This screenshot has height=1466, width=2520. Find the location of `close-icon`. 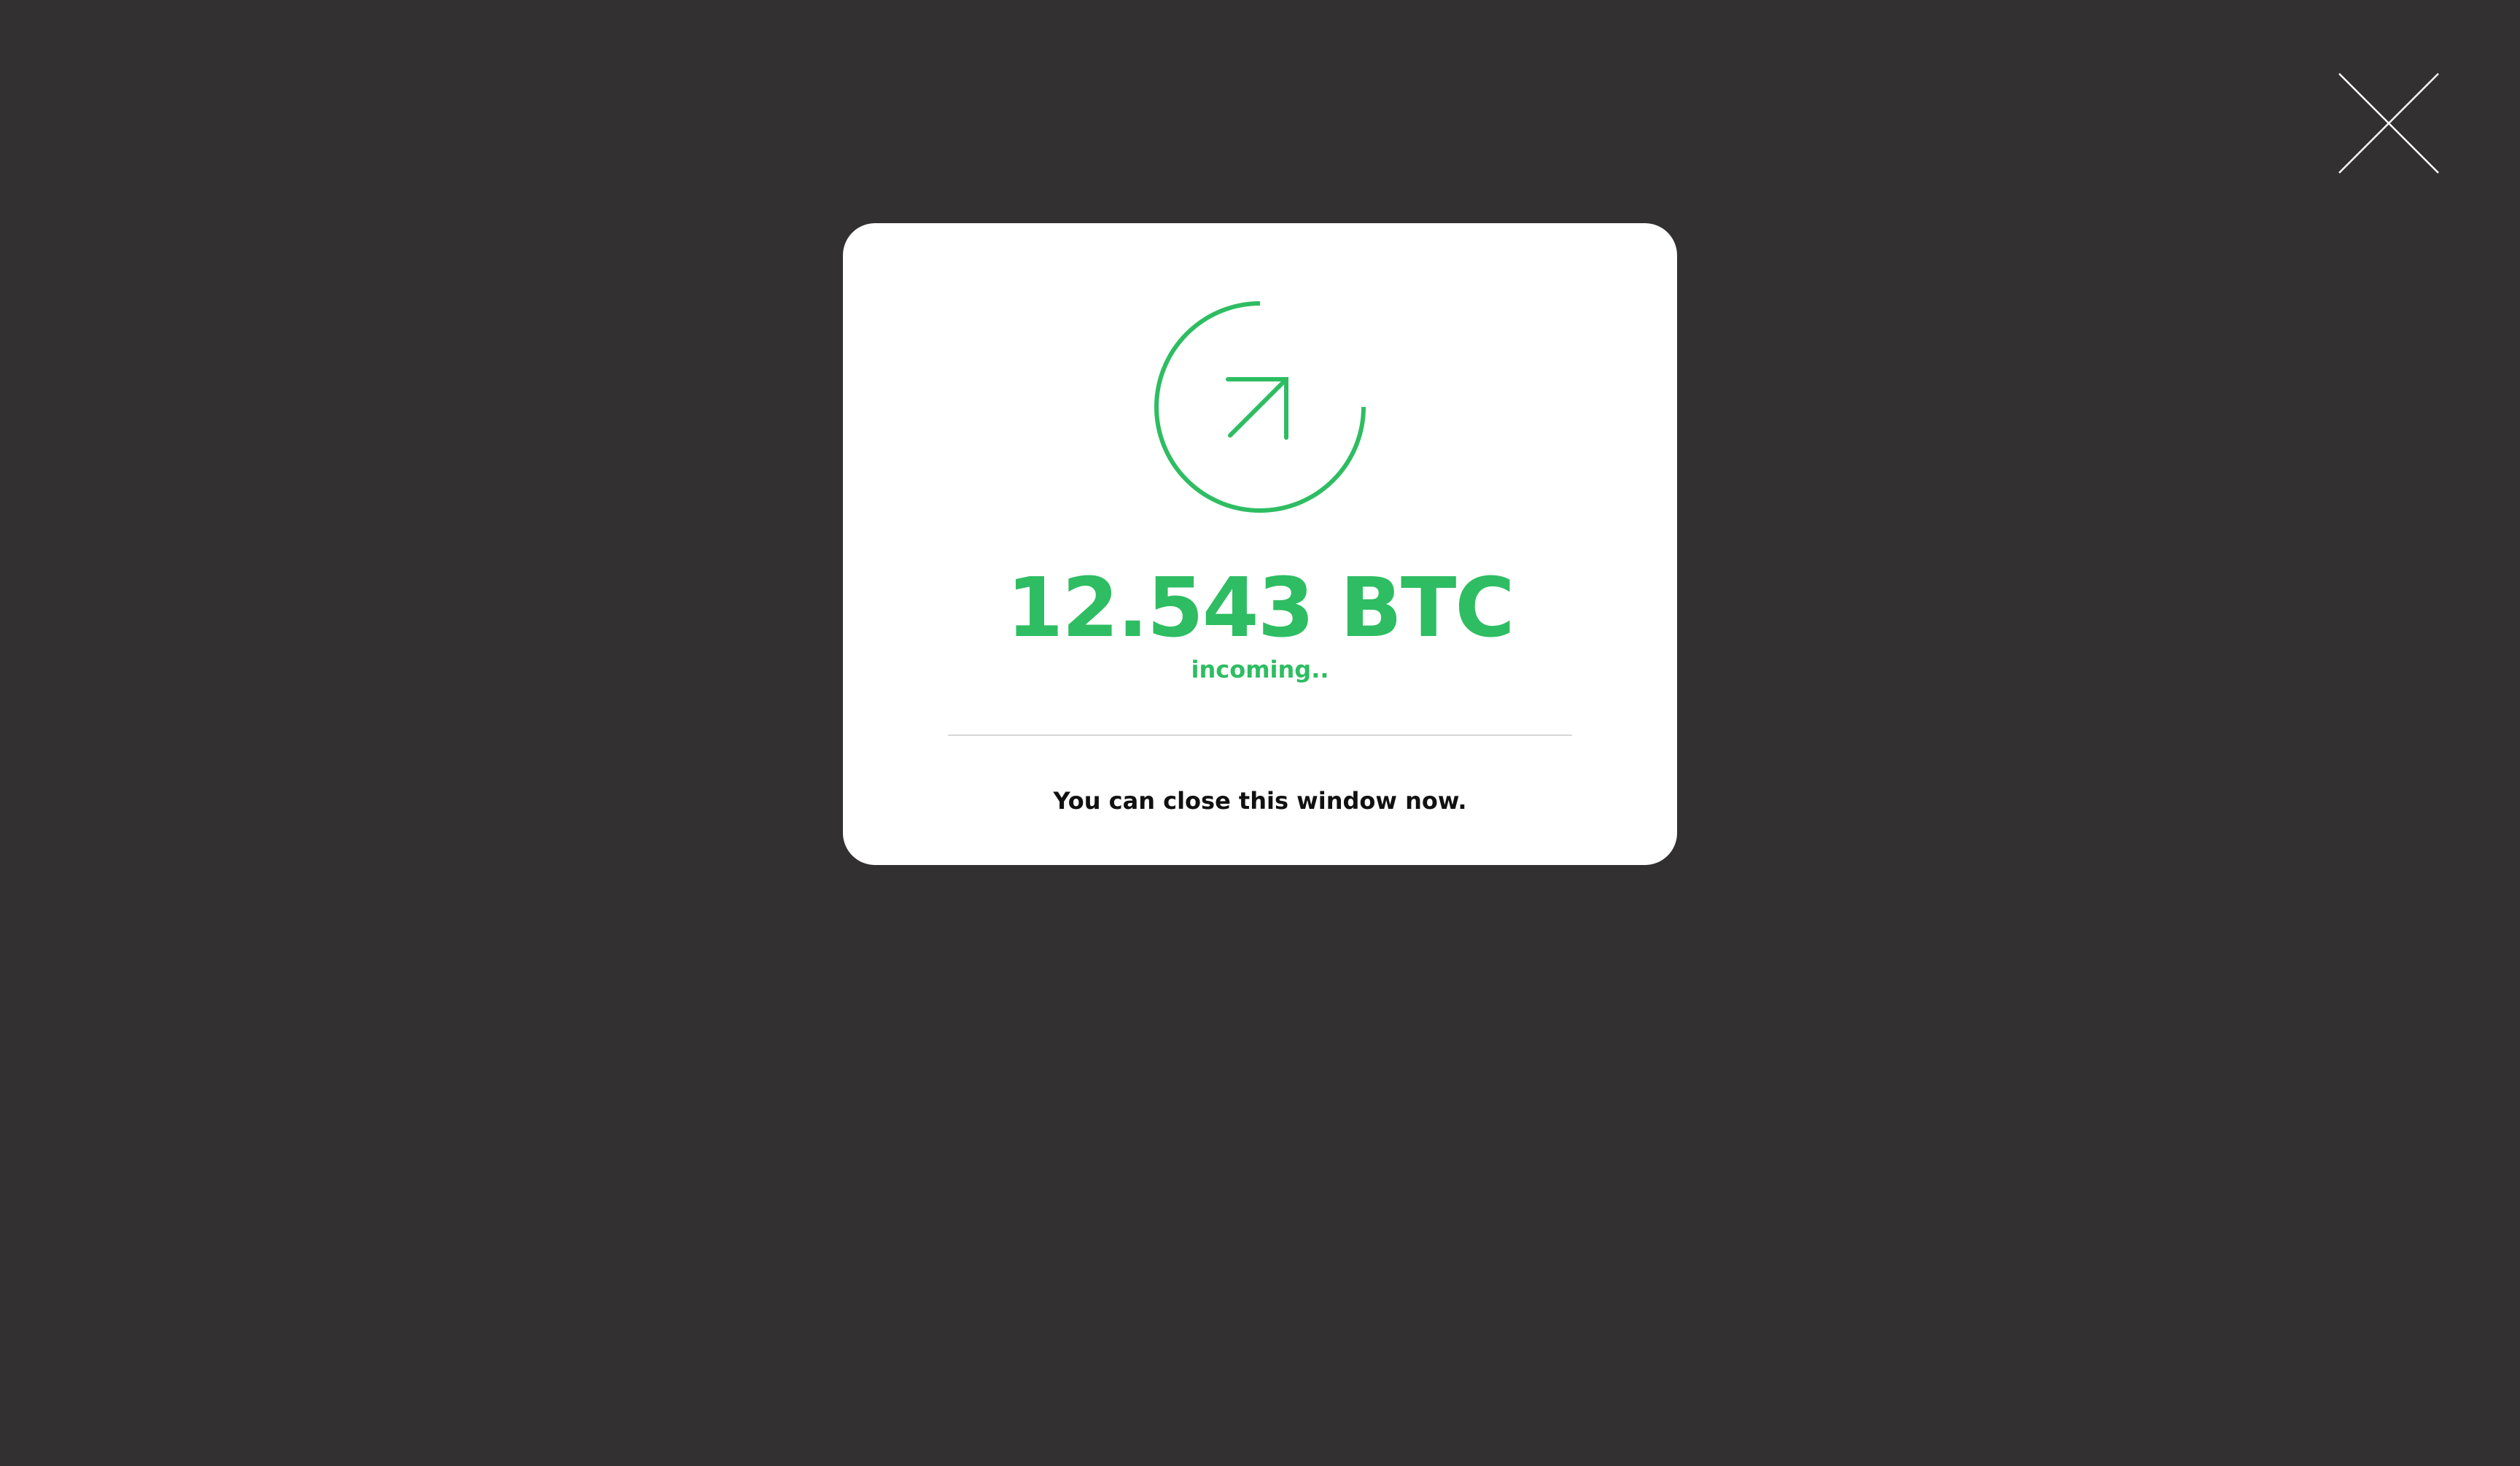

close-icon is located at coordinates (2388, 123).